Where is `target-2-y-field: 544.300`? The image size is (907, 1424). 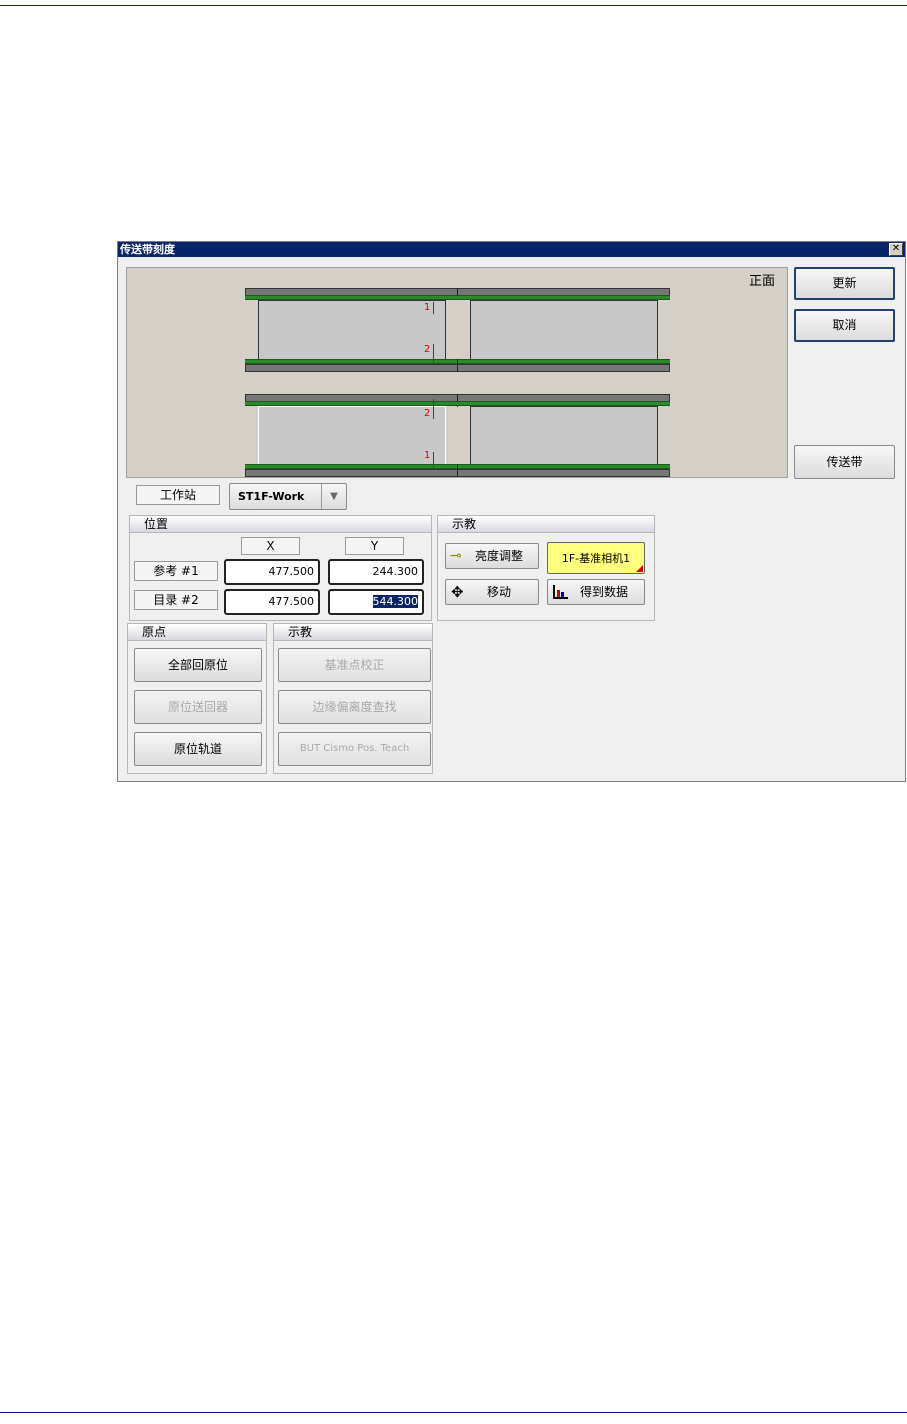 target-2-y-field: 544.300 is located at coordinates (376, 602).